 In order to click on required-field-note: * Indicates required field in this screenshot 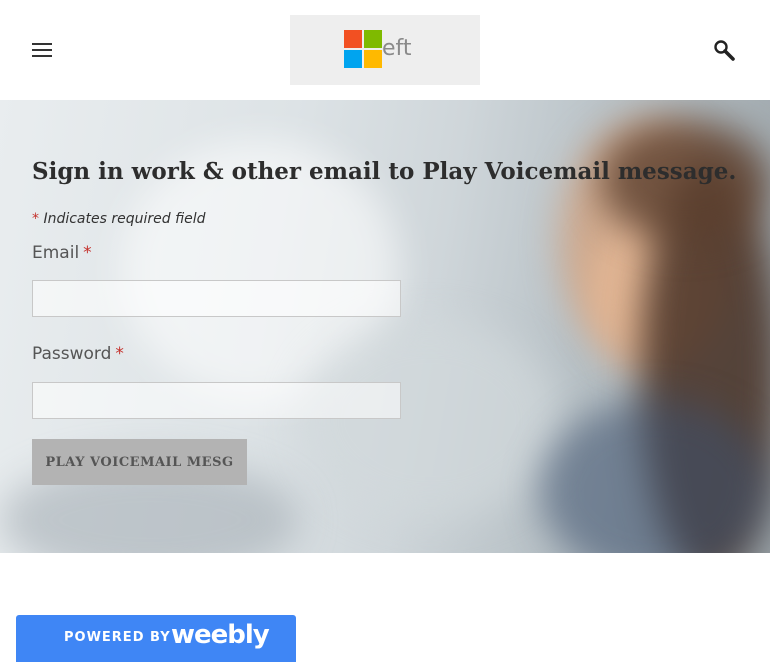, I will do `click(119, 219)`.